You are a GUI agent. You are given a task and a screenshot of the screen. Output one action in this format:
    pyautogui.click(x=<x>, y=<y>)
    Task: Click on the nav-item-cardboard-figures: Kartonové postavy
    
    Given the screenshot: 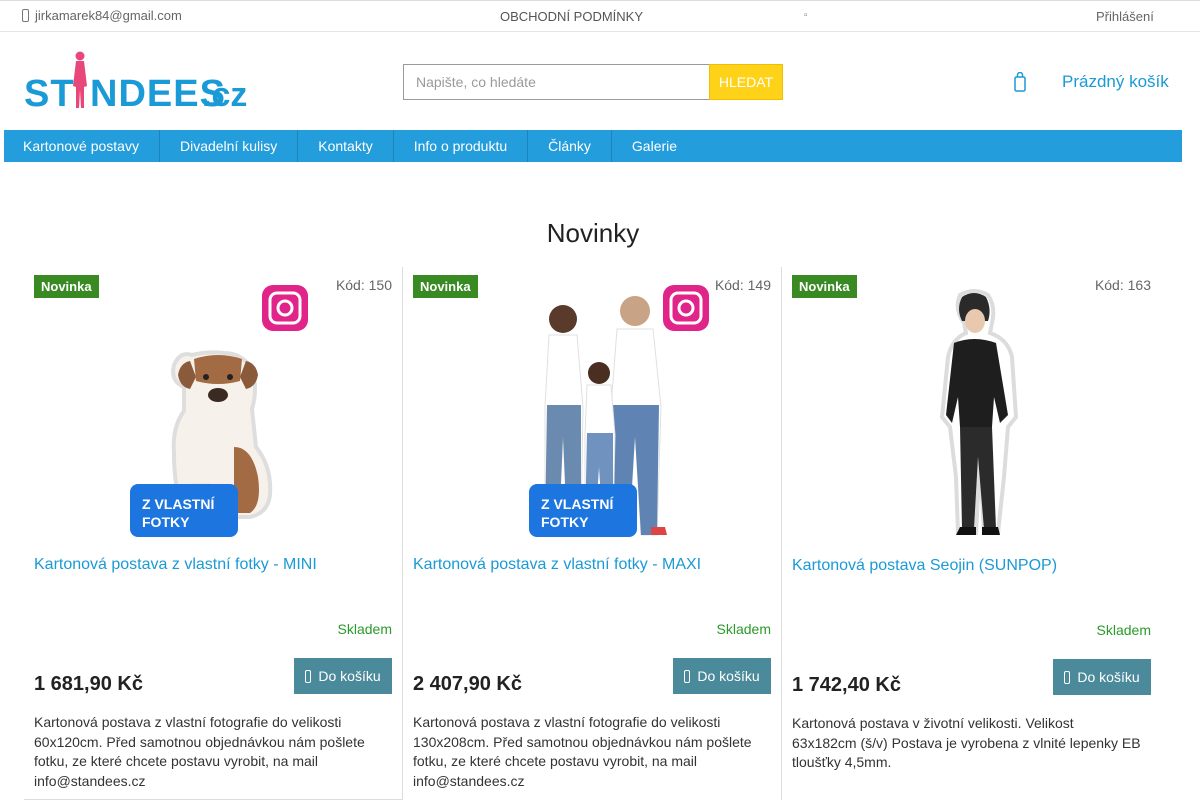 What is the action you would take?
    pyautogui.click(x=82, y=146)
    